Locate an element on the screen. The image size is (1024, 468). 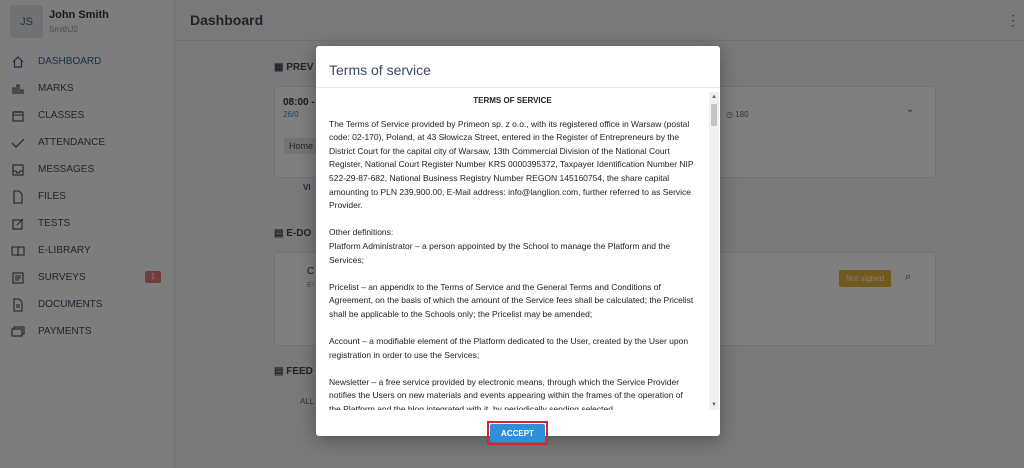
accept-button: ACCEPT is located at coordinates (517, 433).